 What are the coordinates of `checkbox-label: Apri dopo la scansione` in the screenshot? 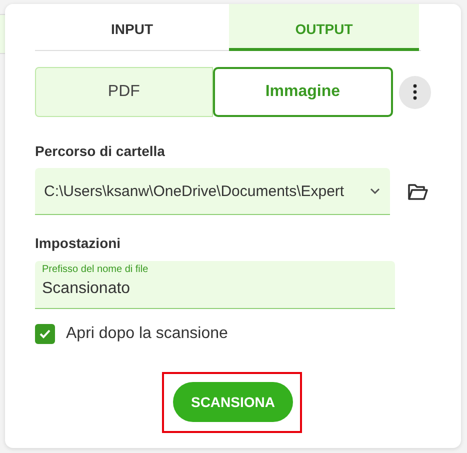 It's located at (147, 334).